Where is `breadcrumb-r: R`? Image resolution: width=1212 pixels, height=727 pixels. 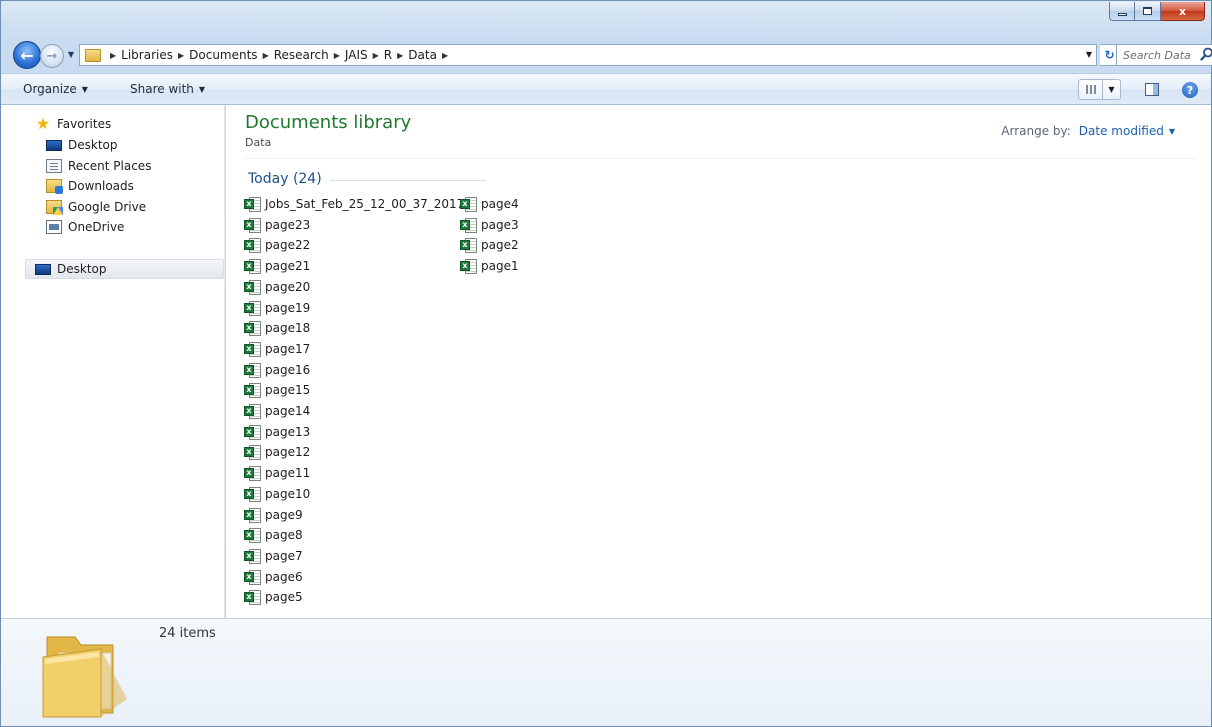
breadcrumb-r: R is located at coordinates (388, 55).